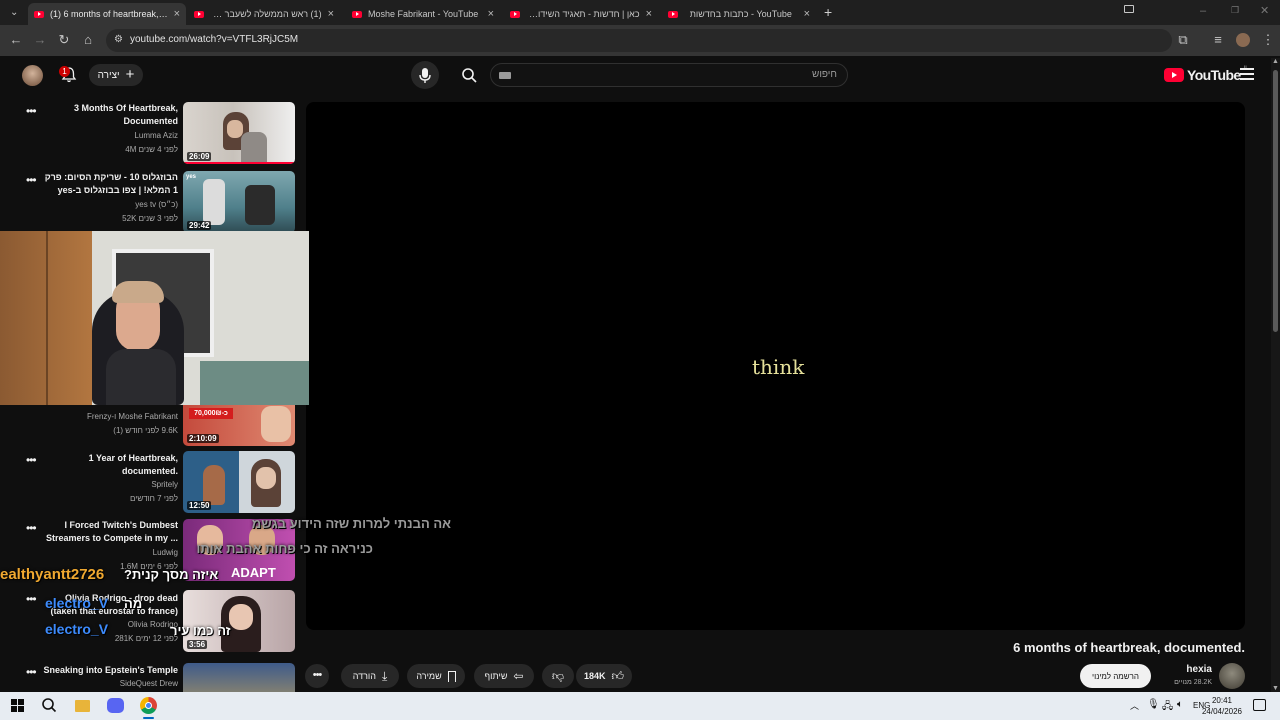  Describe the element at coordinates (317, 676) in the screenshot. I see `more-actions-button: •••` at that location.